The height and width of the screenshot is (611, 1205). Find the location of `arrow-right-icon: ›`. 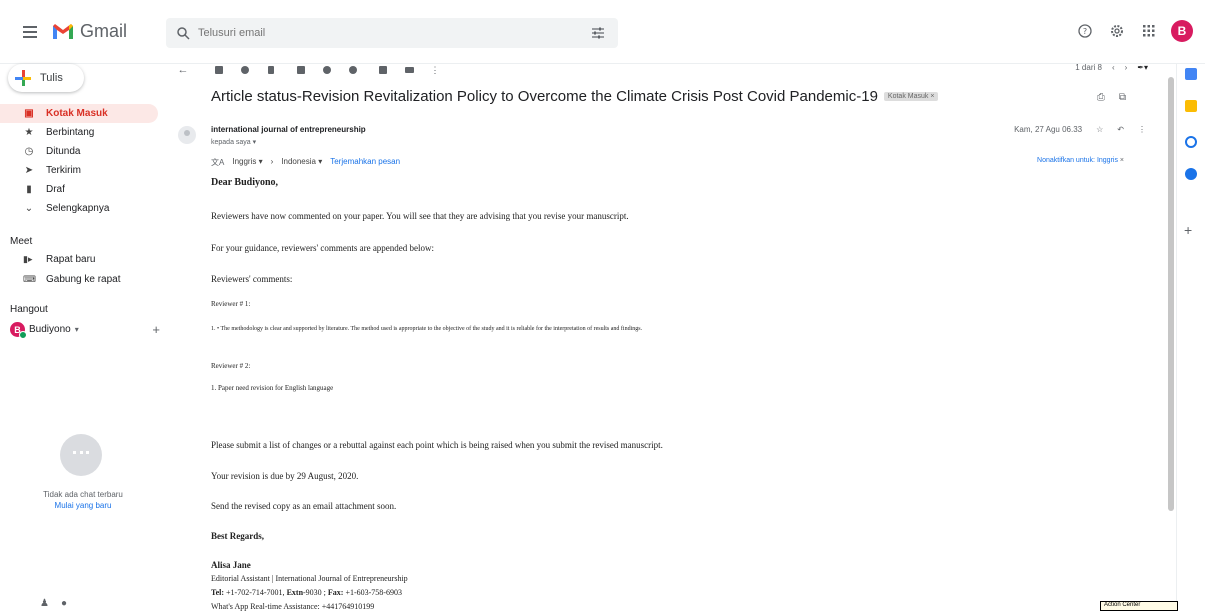

arrow-right-icon: › is located at coordinates (272, 161).